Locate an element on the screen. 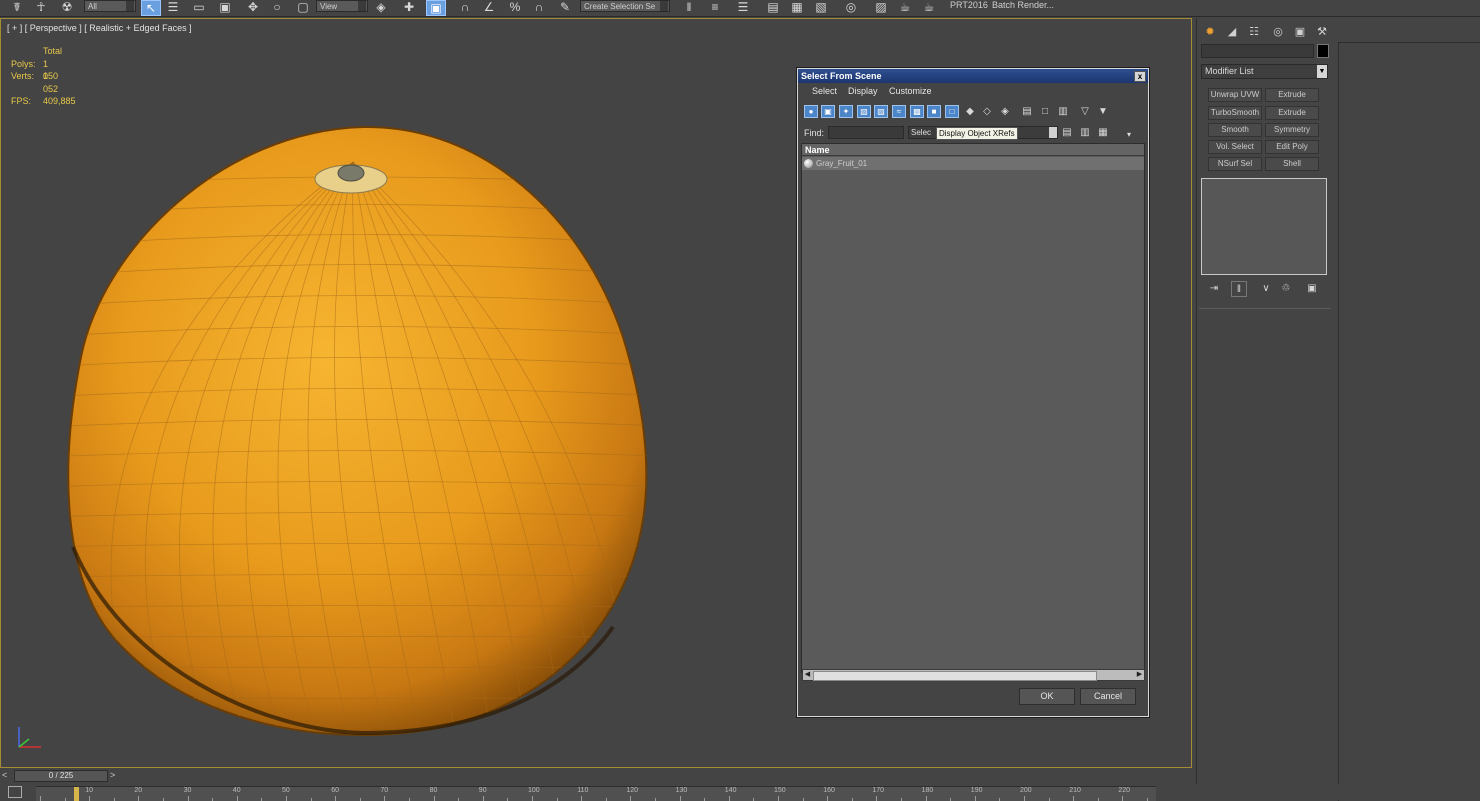 Image resolution: width=1480 pixels, height=801 pixels. edit-named-selection-icon: ✎ is located at coordinates (565, 7).